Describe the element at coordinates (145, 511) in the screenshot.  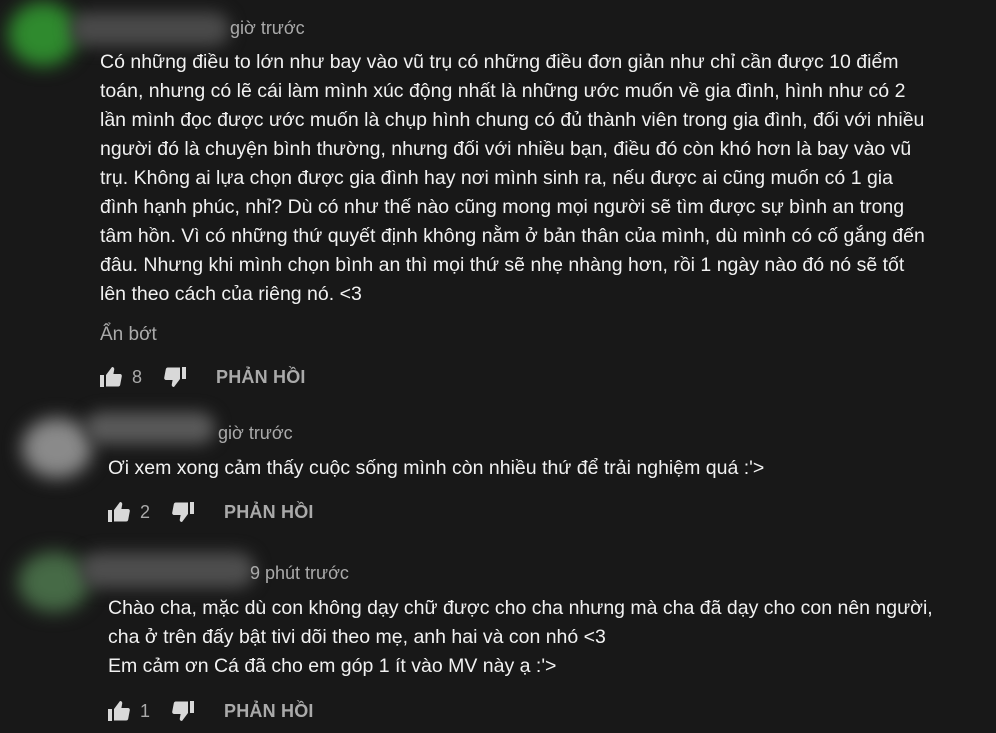
I see `like-count: 2` at that location.